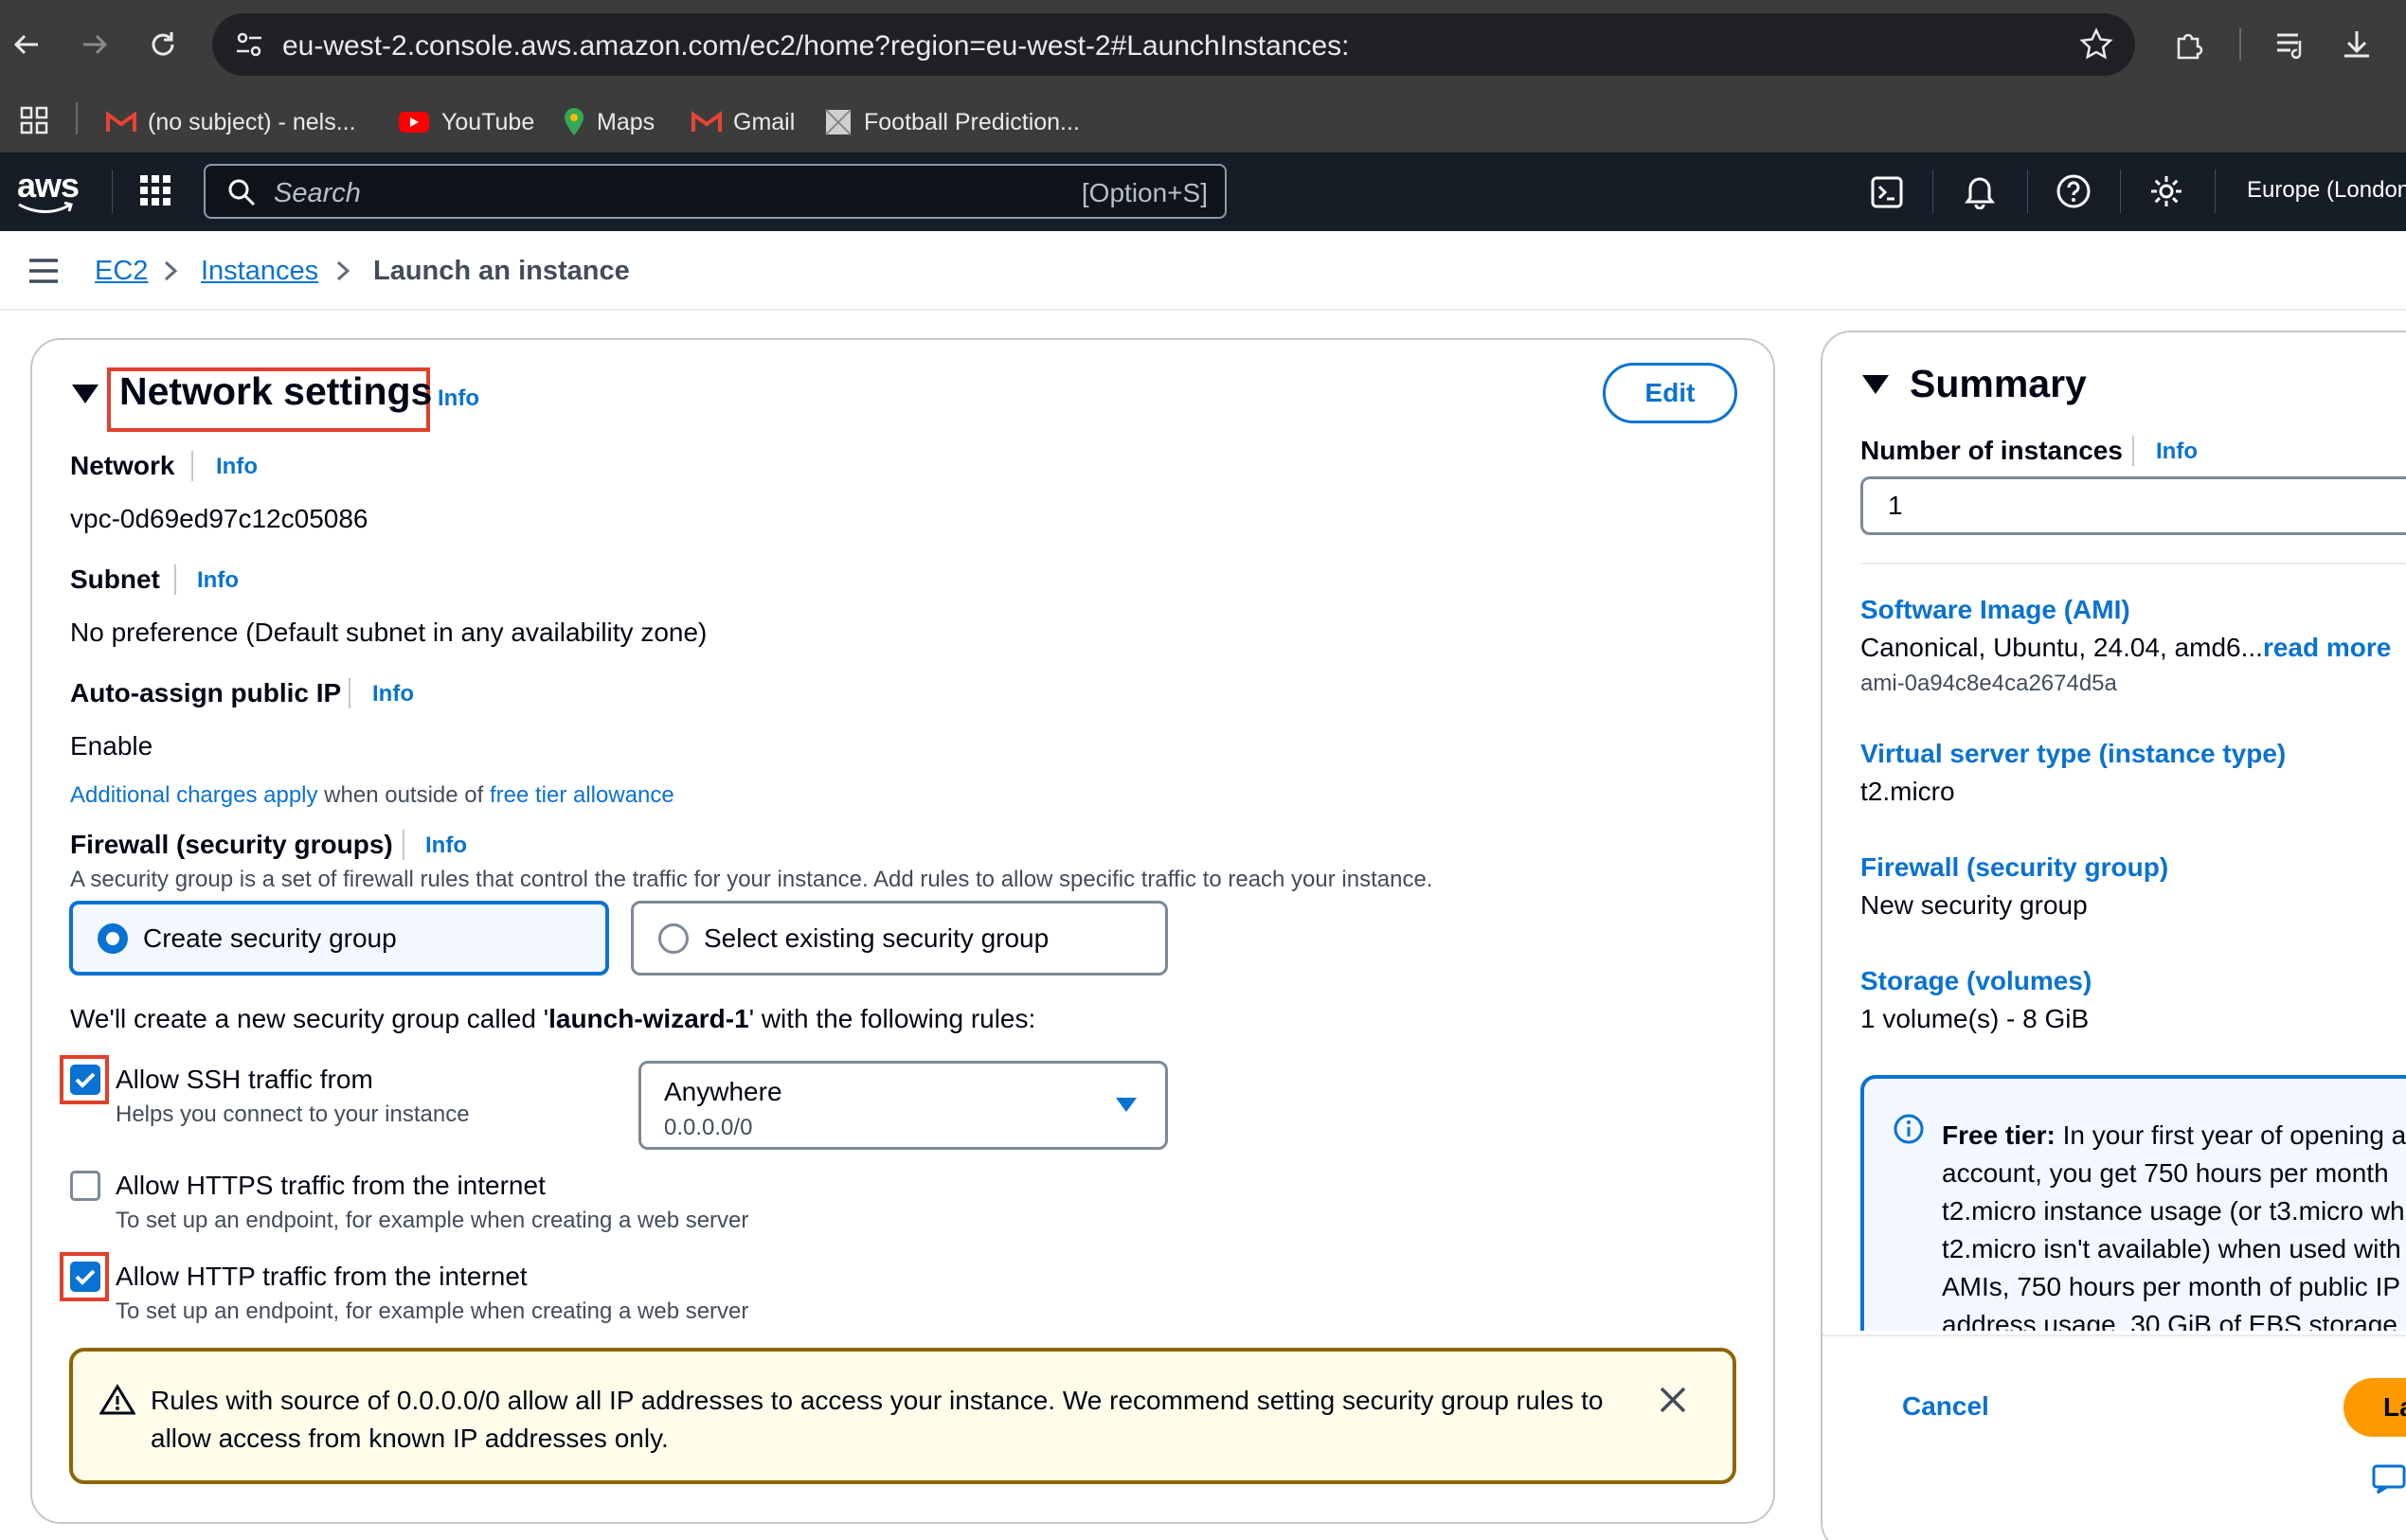 Image resolution: width=2406 pixels, height=1540 pixels. I want to click on create-security-group-option: Create security group, so click(339, 938).